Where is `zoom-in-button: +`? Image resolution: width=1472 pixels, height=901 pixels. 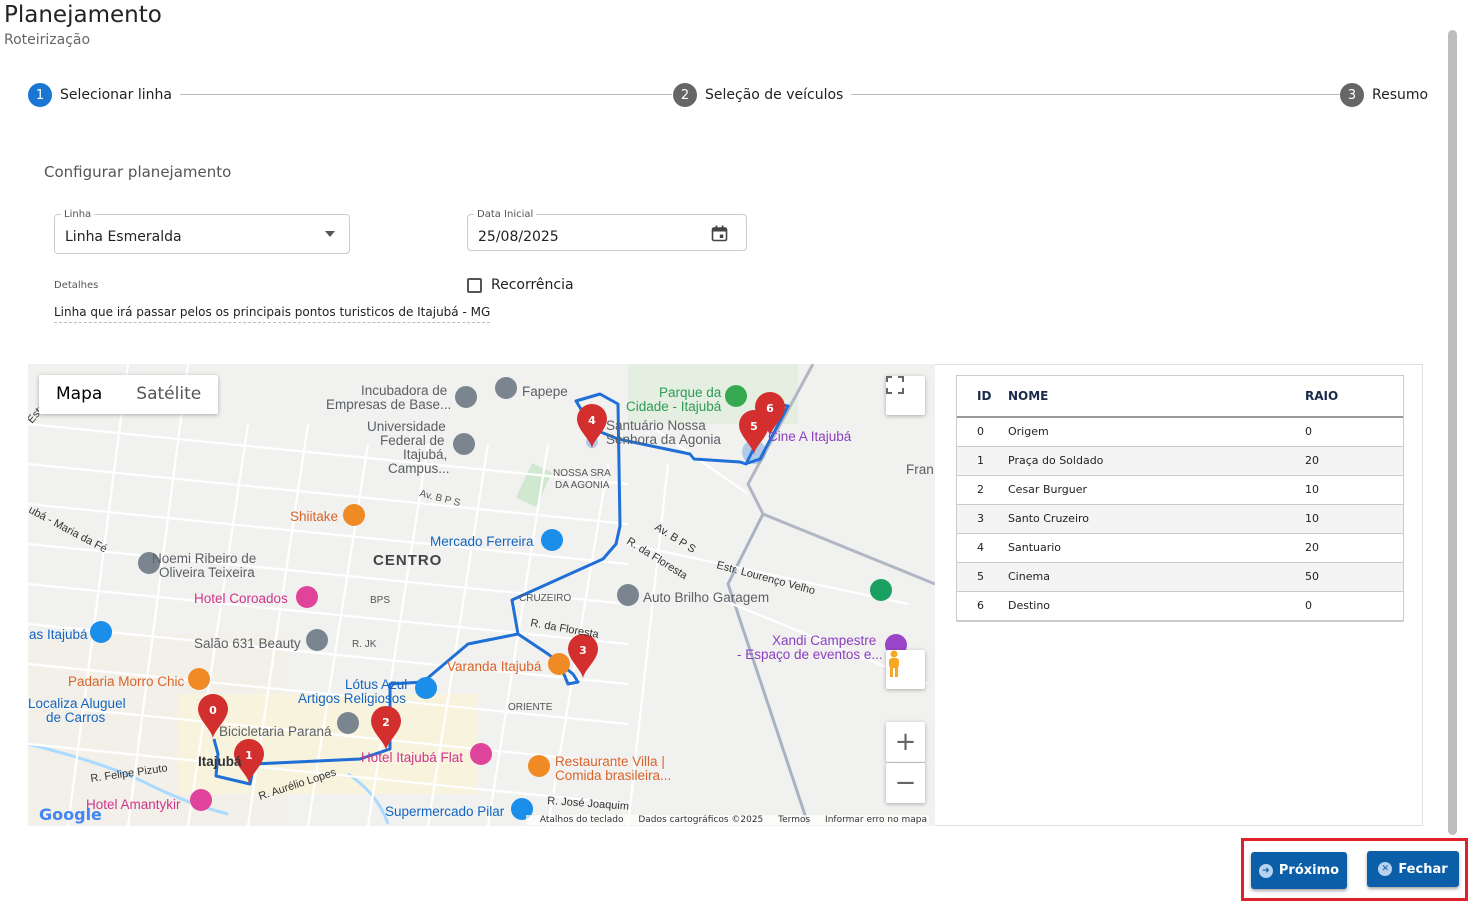
zoom-in-button: + is located at coordinates (905, 742).